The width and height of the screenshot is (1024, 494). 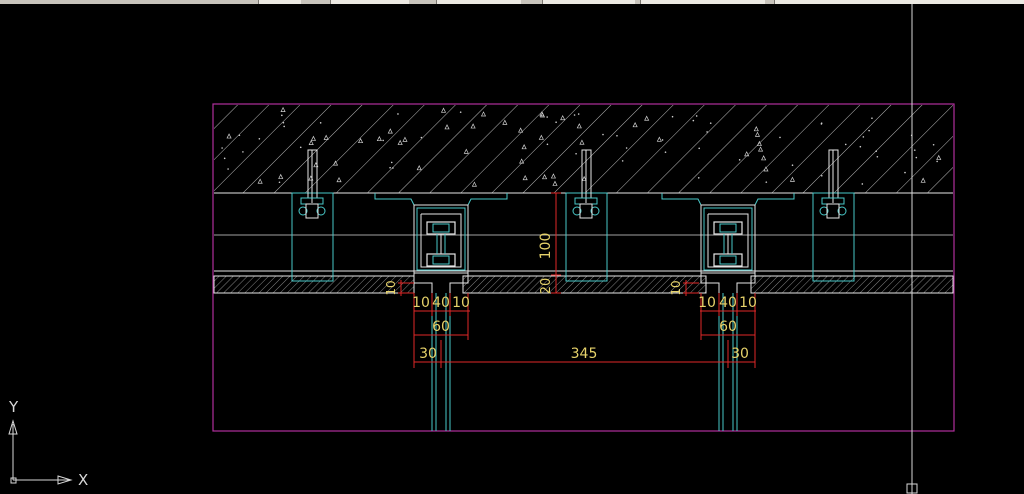 I want to click on dim-right-30: 30, so click(x=740, y=354).